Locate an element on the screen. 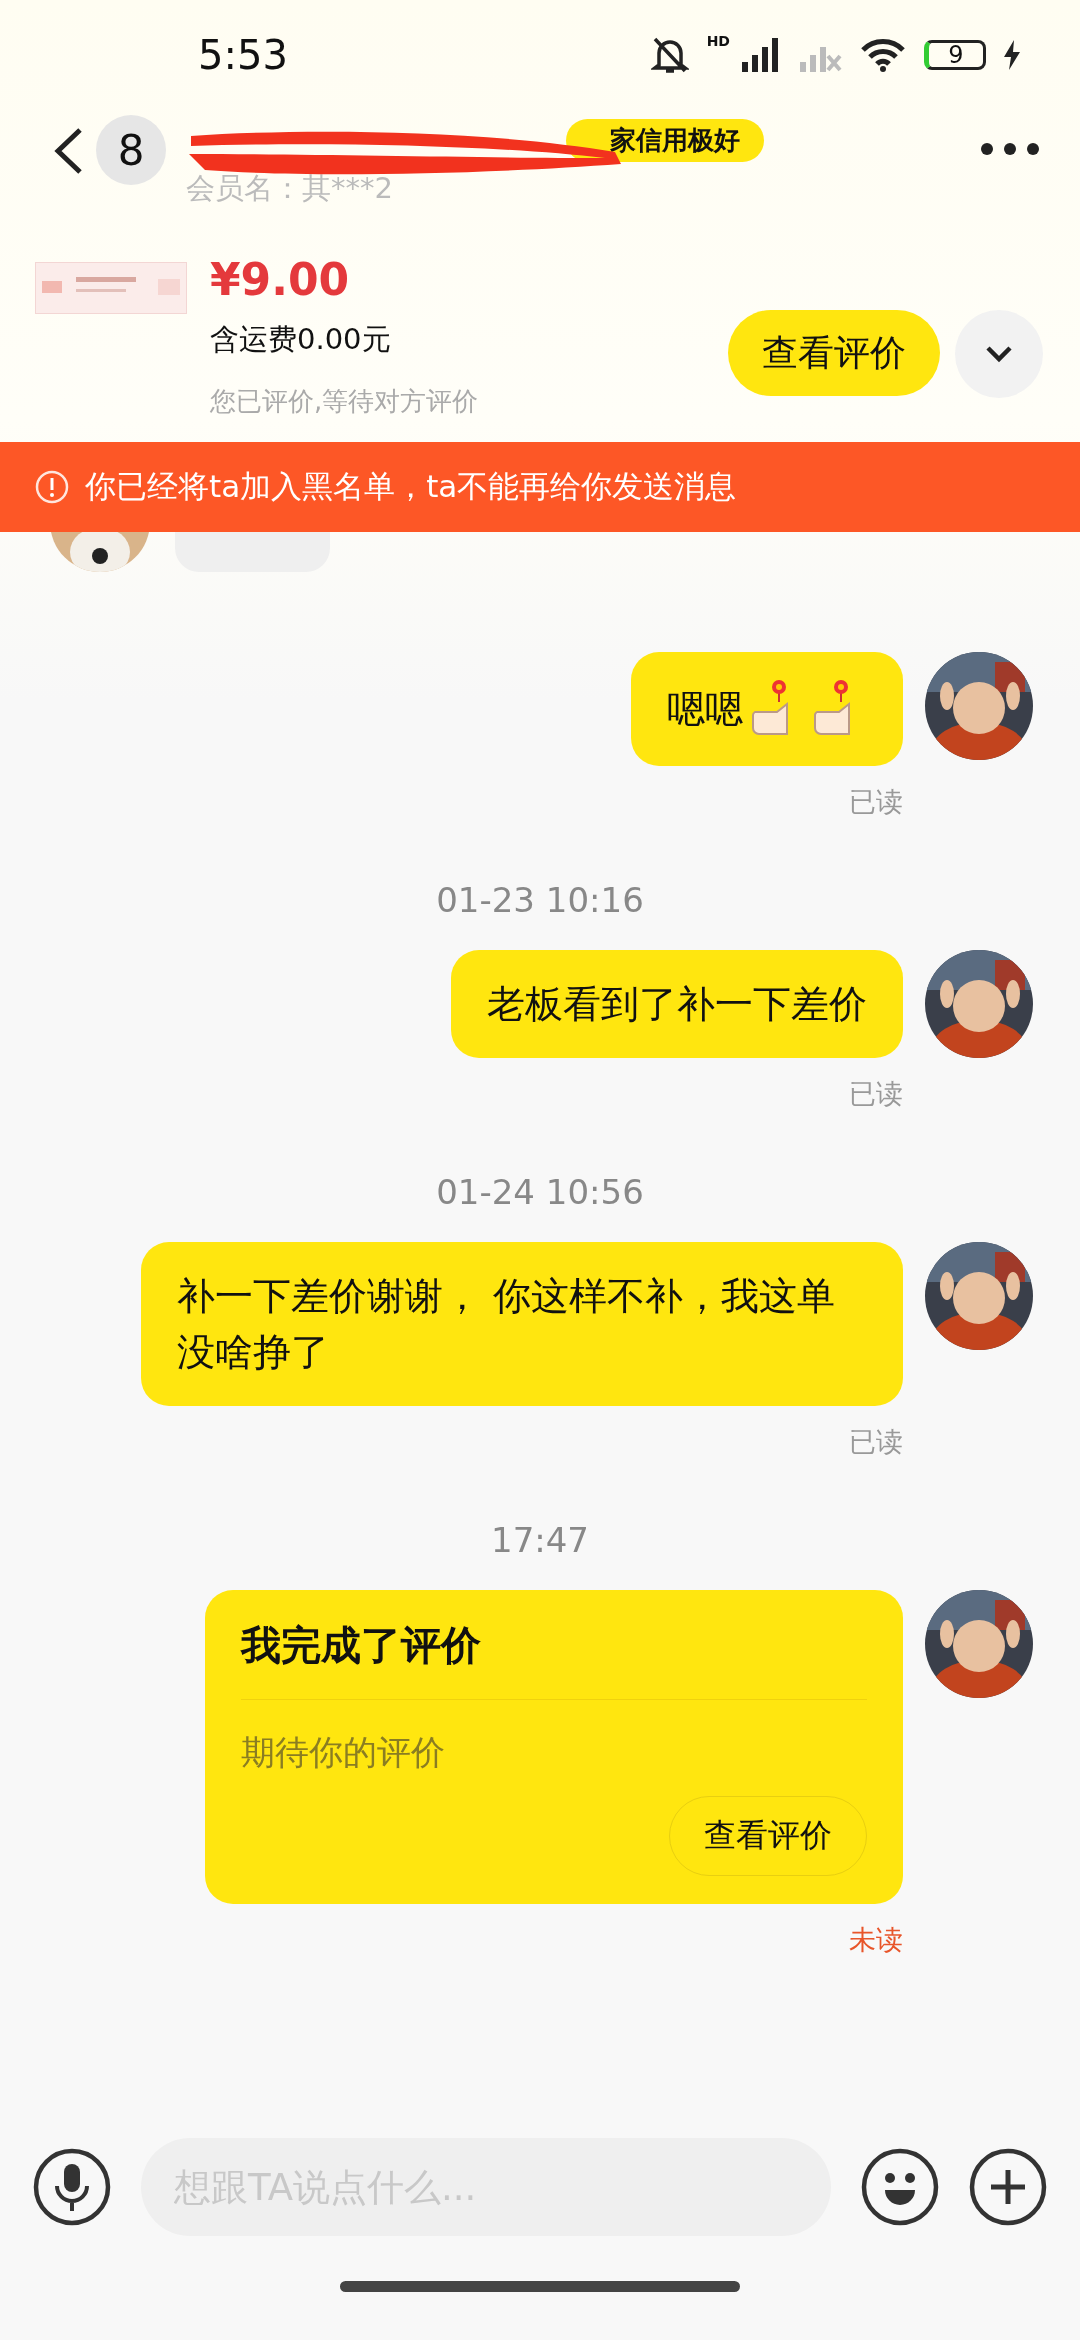 Image resolution: width=1080 pixels, height=2340 pixels. product-thumbnail is located at coordinates (111, 288).